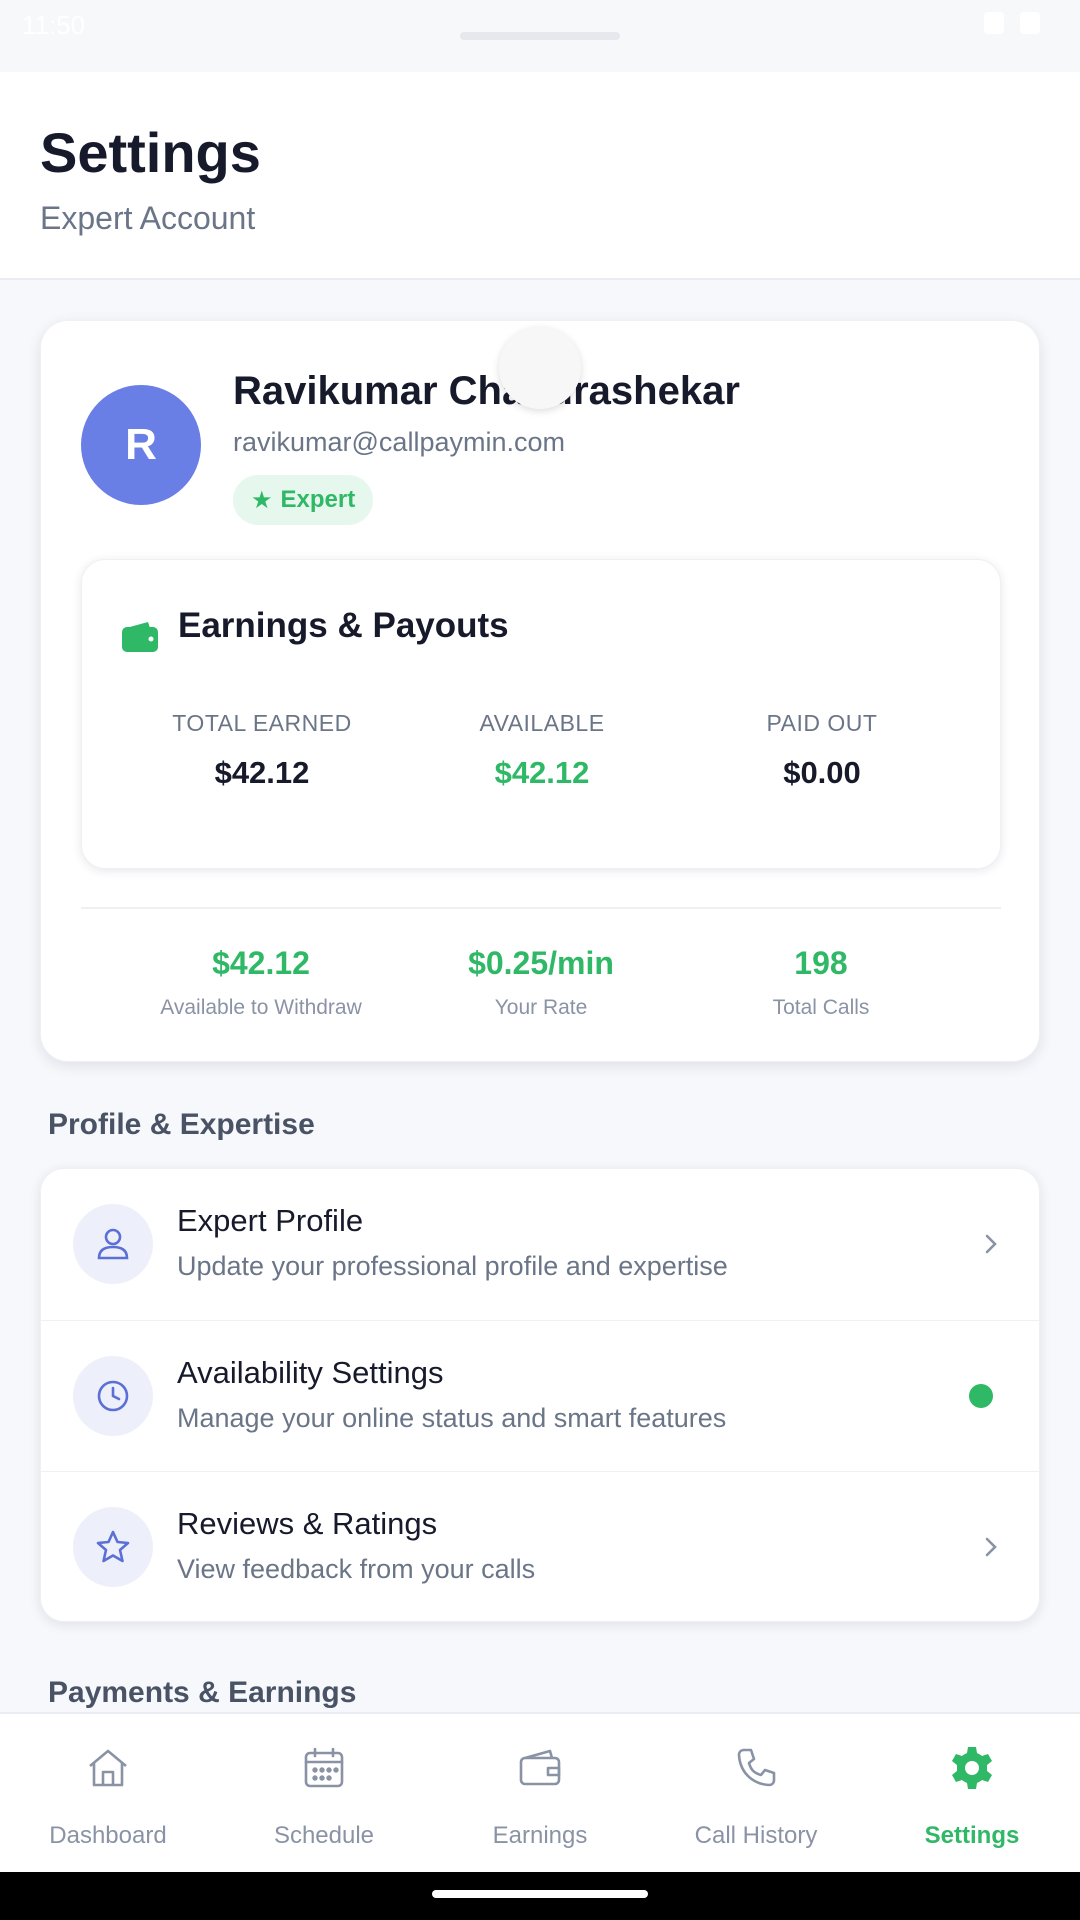  What do you see at coordinates (822, 723) in the screenshot?
I see `paid-out-label: PAID OUT` at bounding box center [822, 723].